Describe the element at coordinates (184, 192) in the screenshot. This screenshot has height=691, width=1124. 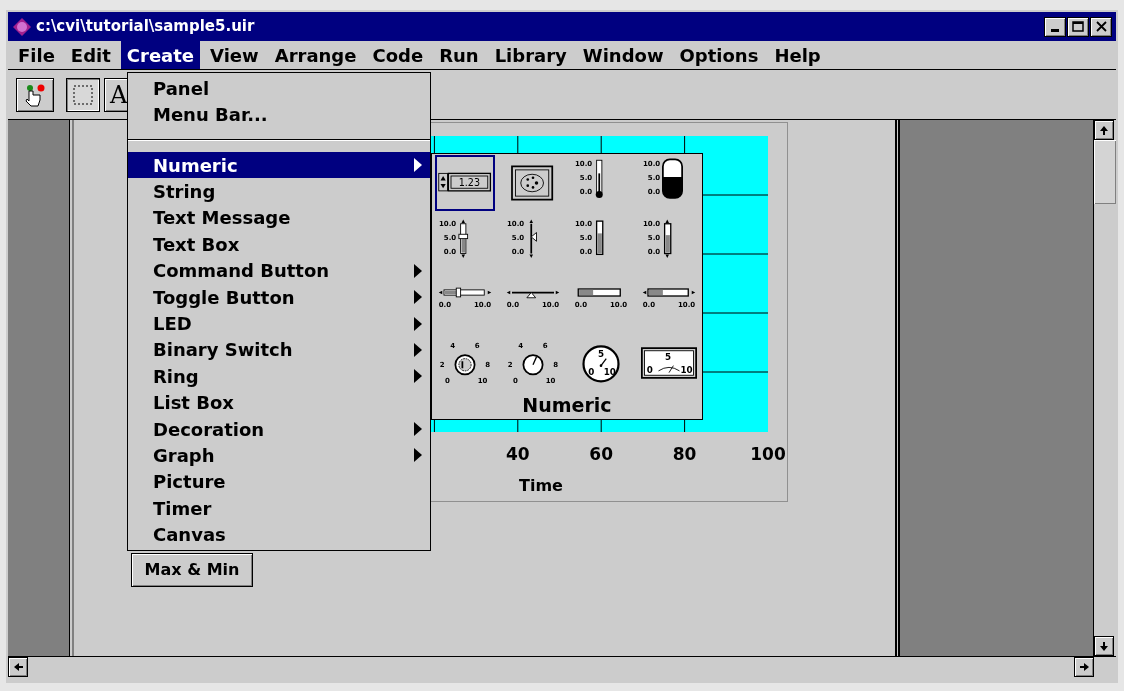
I see `menu-item-label: String` at that location.